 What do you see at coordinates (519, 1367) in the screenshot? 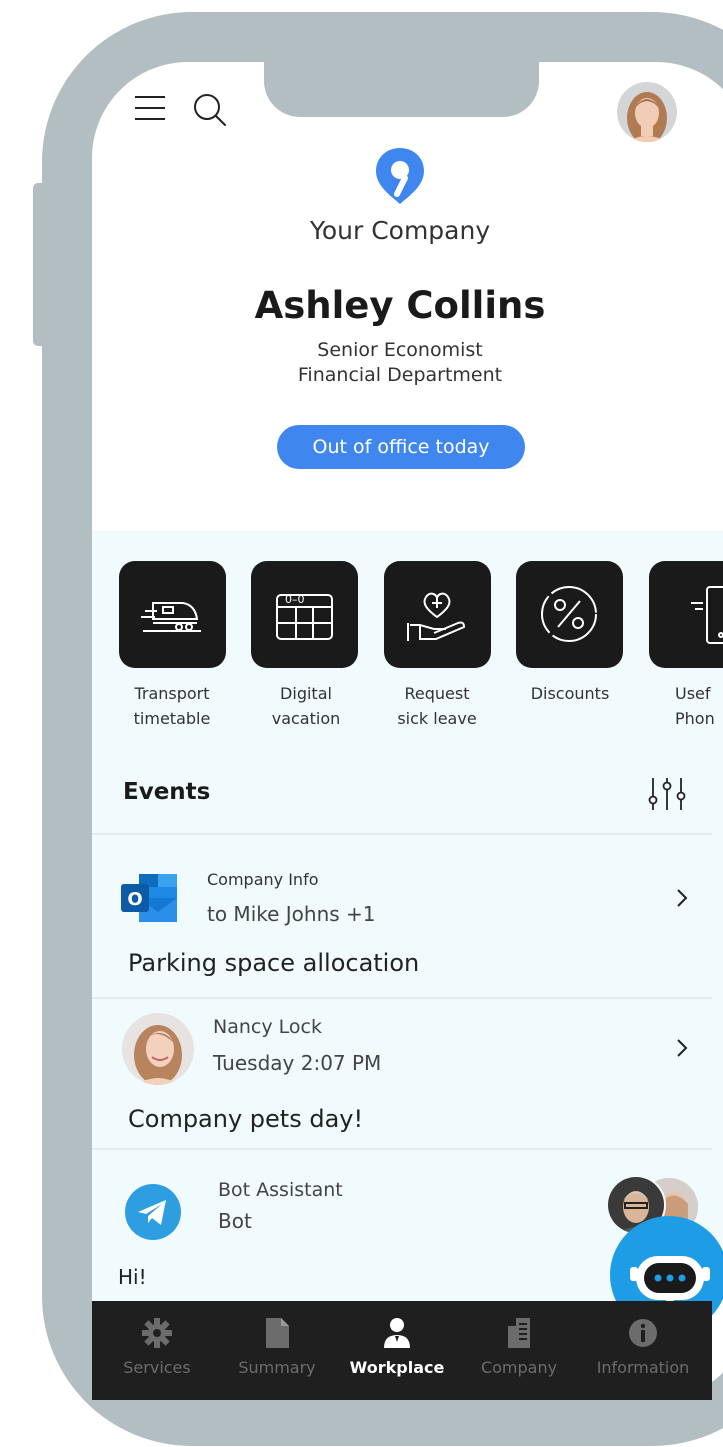
I see `nav-label: Company` at bounding box center [519, 1367].